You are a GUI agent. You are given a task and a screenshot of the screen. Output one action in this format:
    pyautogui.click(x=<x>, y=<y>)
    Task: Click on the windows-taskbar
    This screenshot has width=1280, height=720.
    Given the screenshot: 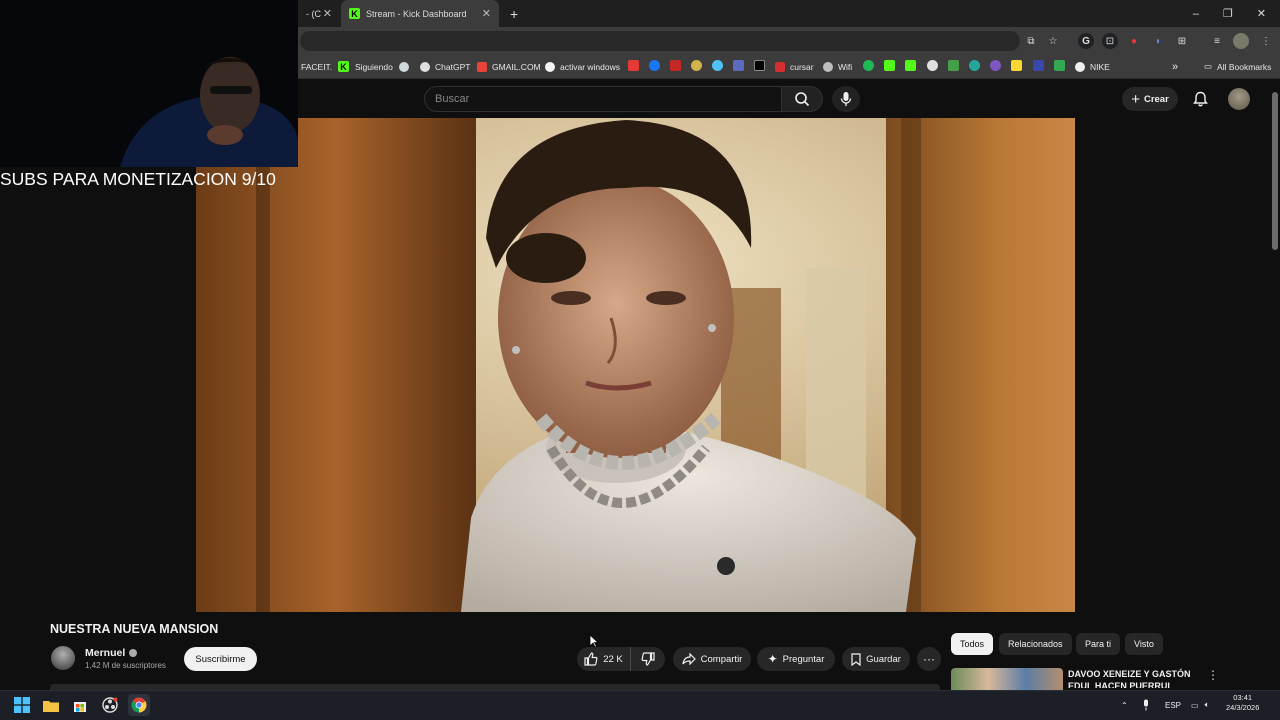 What is the action you would take?
    pyautogui.click(x=640, y=705)
    